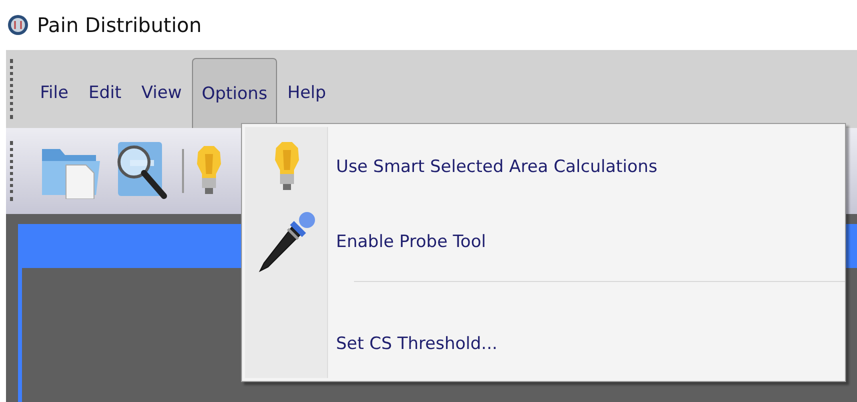 This screenshot has height=402, width=857. I want to click on app-icon, so click(18, 25).